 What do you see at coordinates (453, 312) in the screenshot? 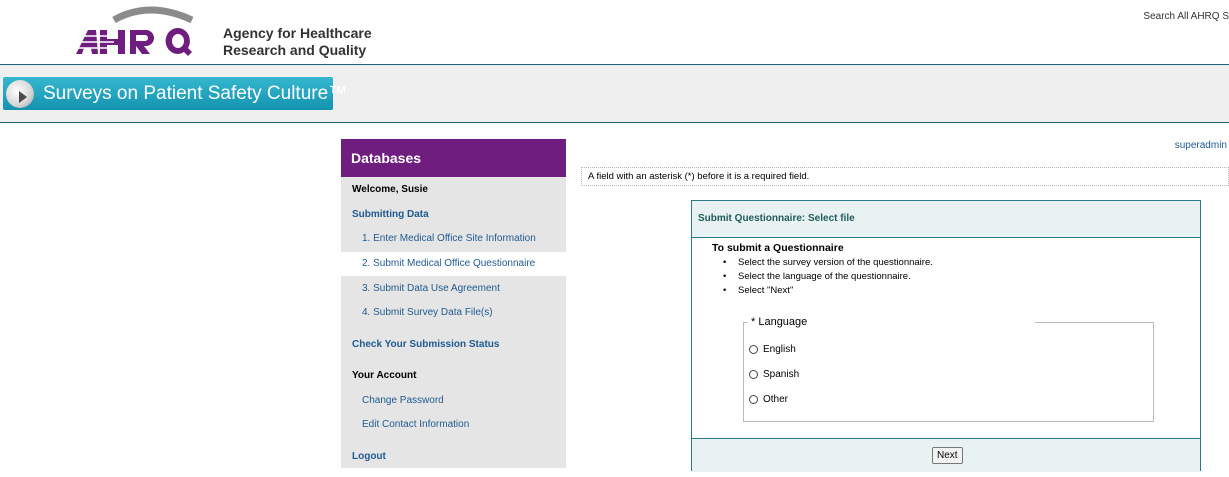
I see `sidebar-item-submit-data-files: 4. Submit Survey Data File(s)` at bounding box center [453, 312].